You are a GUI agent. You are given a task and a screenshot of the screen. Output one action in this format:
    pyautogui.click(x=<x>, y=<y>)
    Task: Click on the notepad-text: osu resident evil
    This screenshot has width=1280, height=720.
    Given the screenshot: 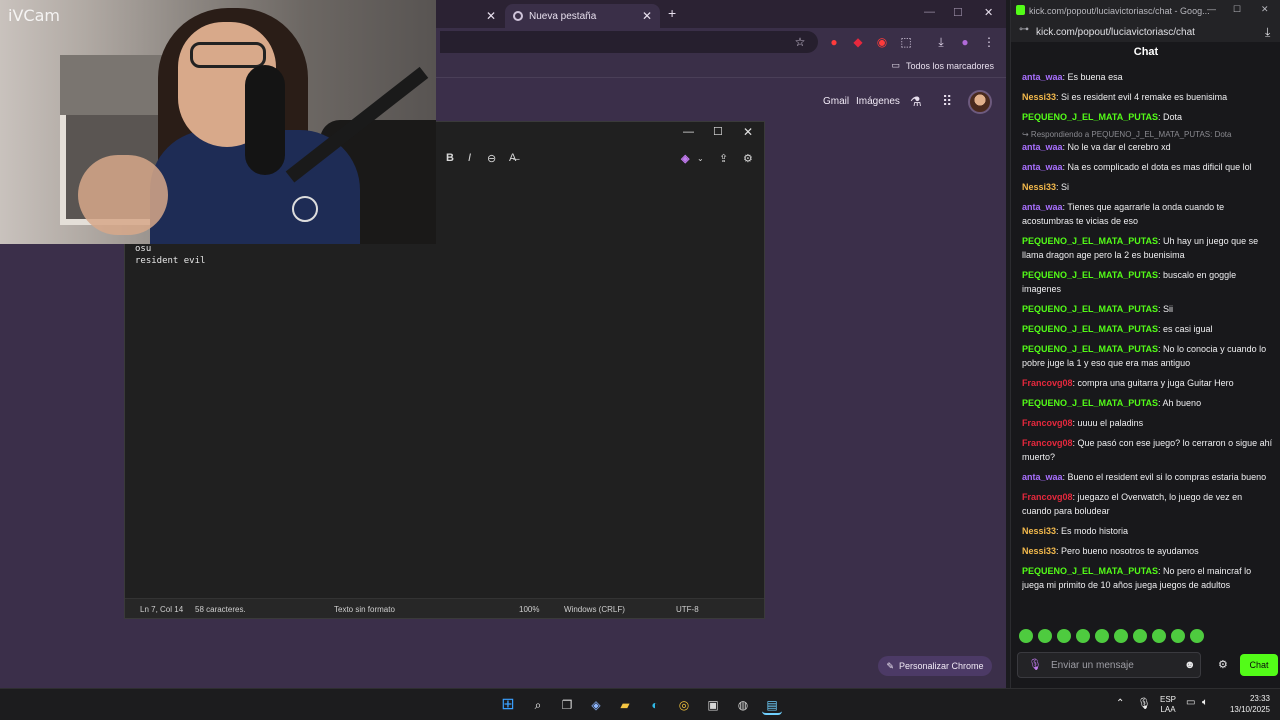 What is the action you would take?
    pyautogui.click(x=170, y=255)
    